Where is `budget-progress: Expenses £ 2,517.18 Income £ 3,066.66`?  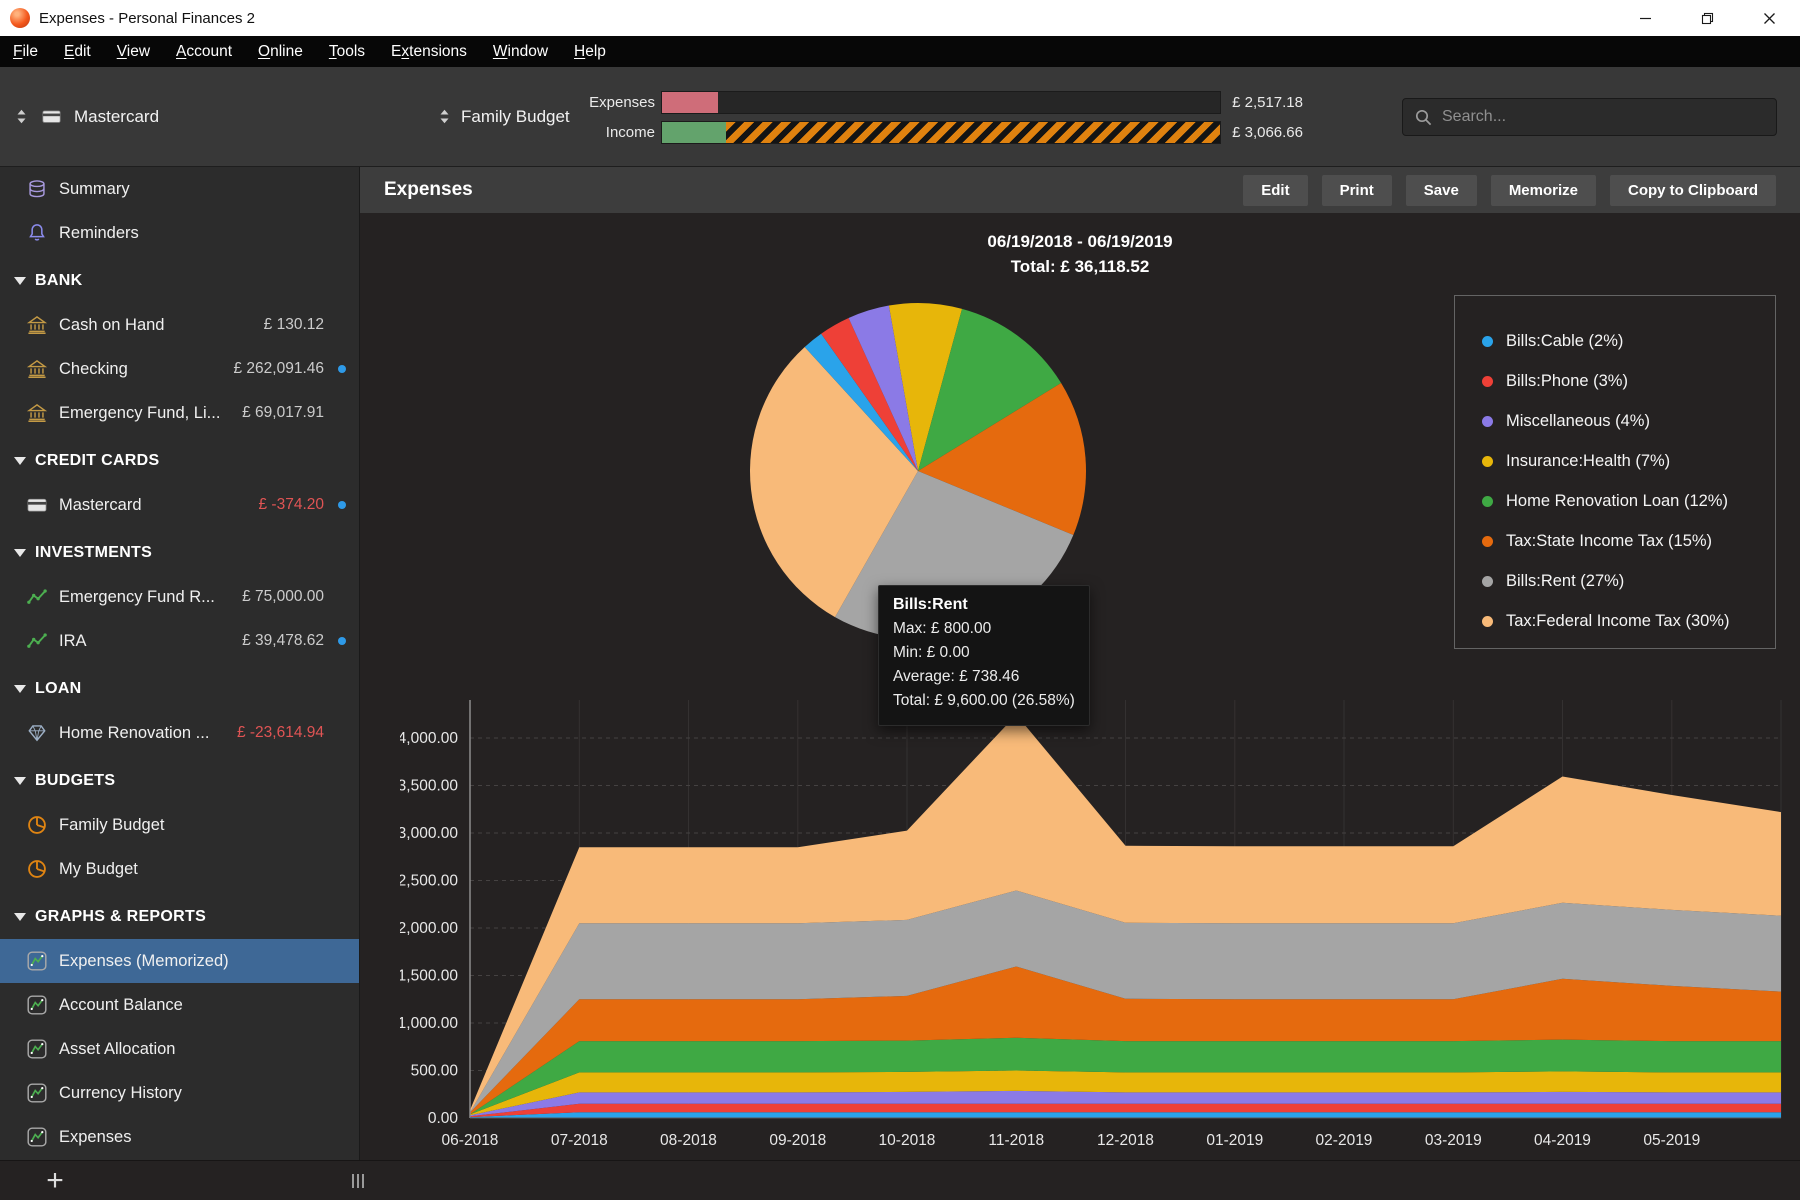
budget-progress: Expenses £ 2,517.18 Income £ 3,066.66 is located at coordinates (939, 117).